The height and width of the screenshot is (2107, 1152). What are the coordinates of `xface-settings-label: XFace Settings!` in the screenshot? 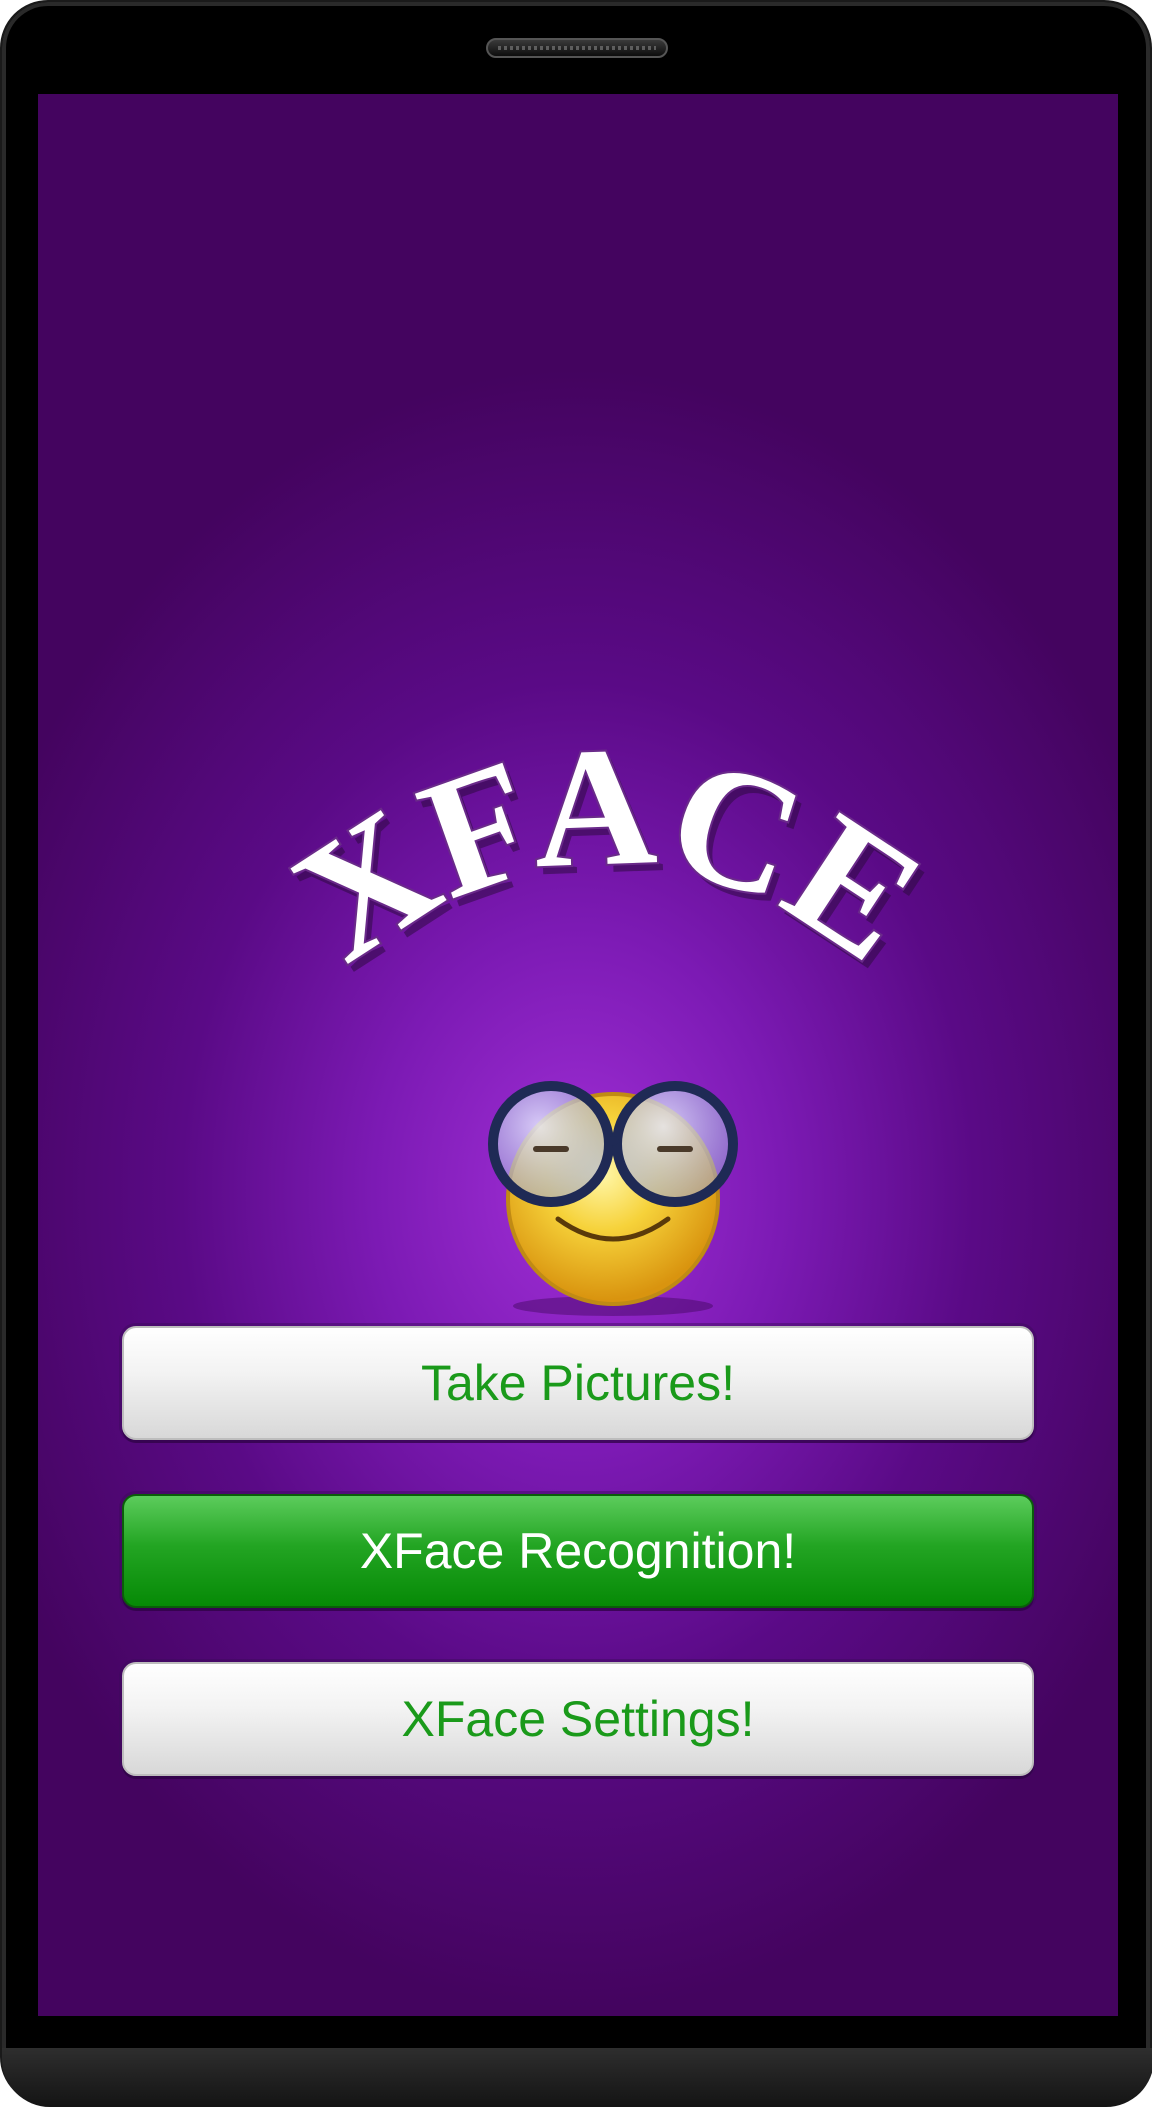 It's located at (578, 1719).